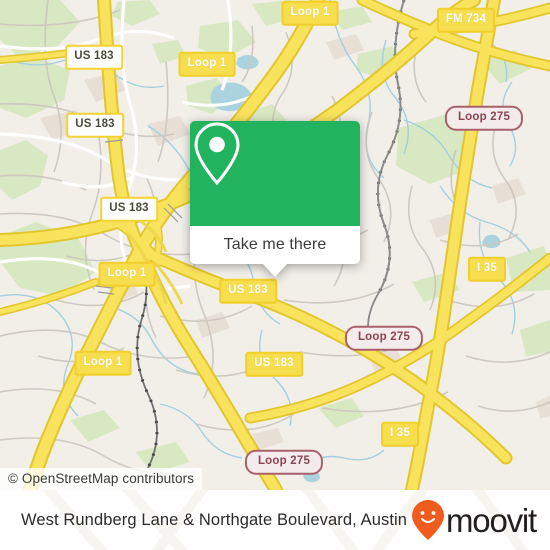 The image size is (550, 550). What do you see at coordinates (275, 173) in the screenshot?
I see `popup-header` at bounding box center [275, 173].